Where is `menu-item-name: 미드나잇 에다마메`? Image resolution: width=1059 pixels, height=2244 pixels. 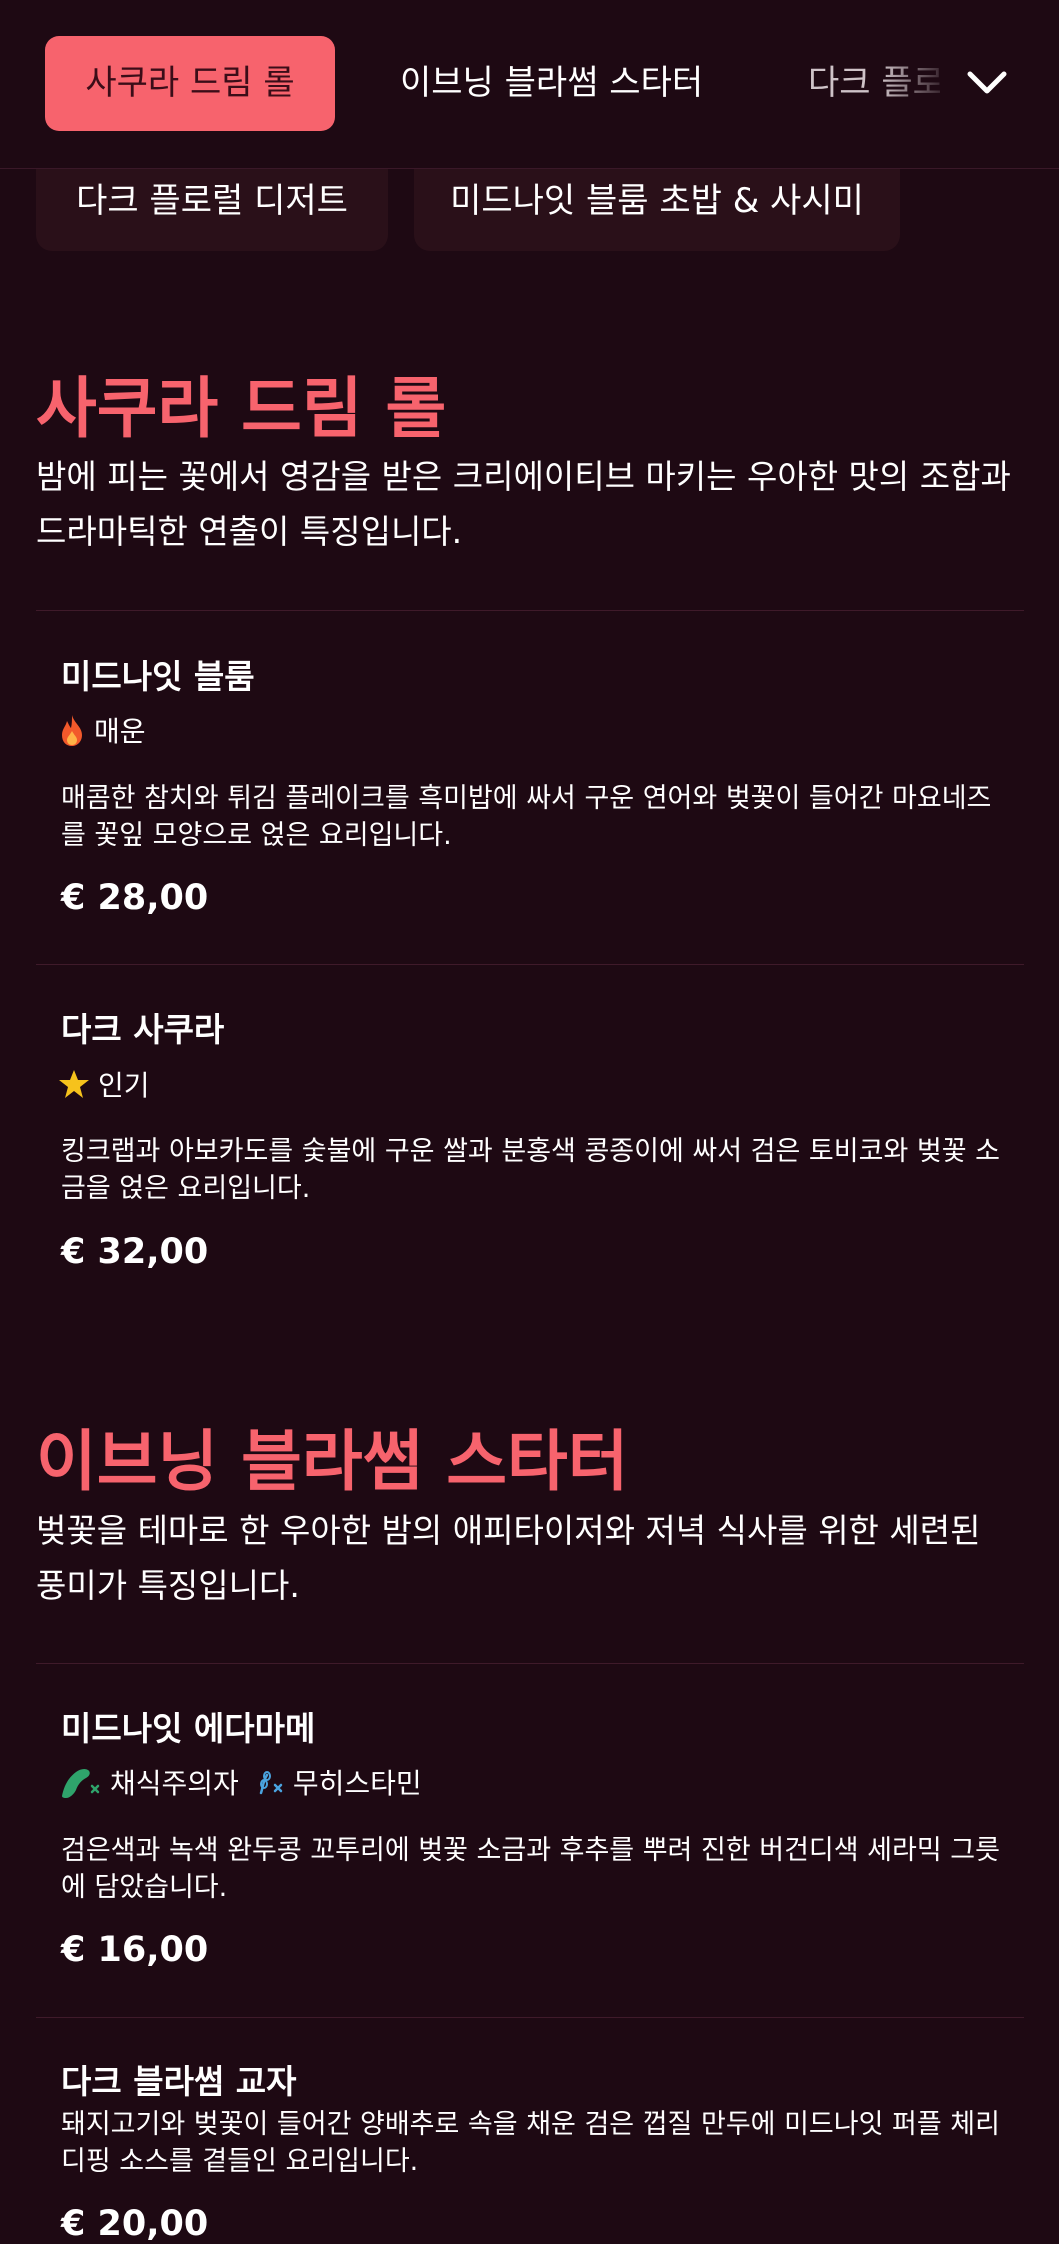
menu-item-name: 미드나잇 에다마메 is located at coordinates (188, 1726).